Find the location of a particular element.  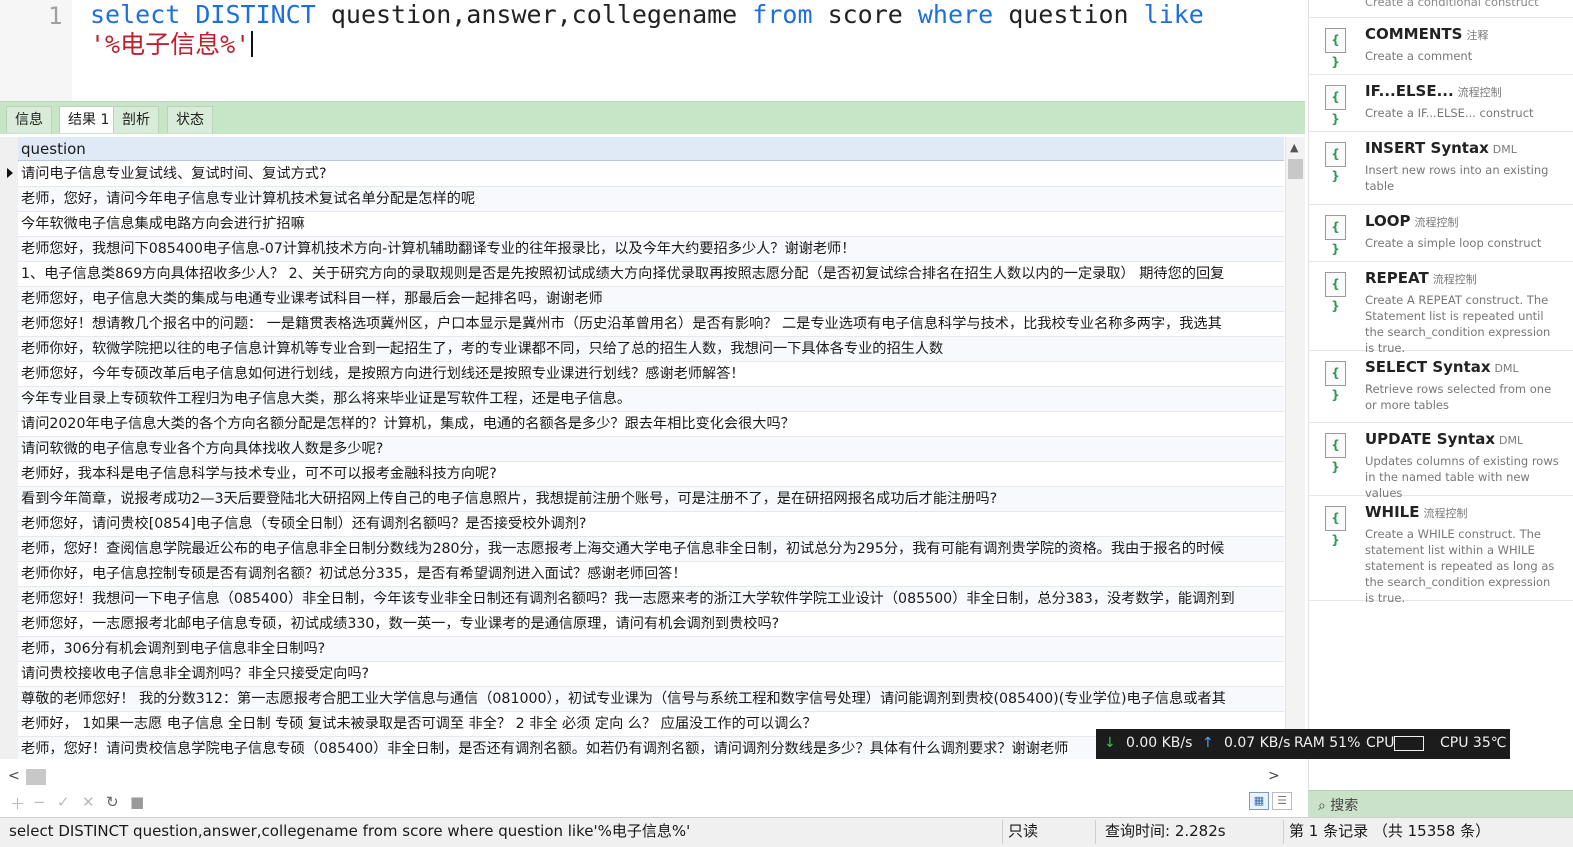

form-view-icon: ☰ is located at coordinates (1282, 801).